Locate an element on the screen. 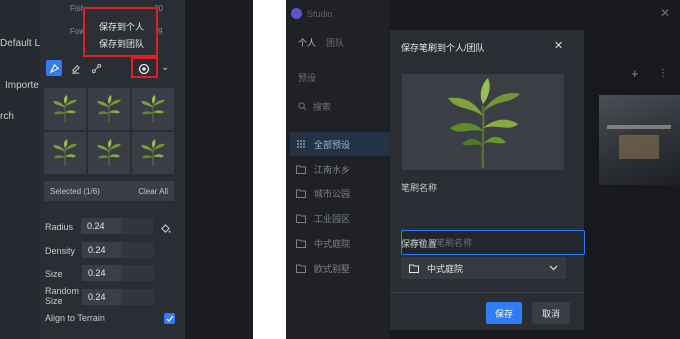 The image size is (680, 339). nav-item-european-villa: 欧式别墅 is located at coordinates (340, 268).